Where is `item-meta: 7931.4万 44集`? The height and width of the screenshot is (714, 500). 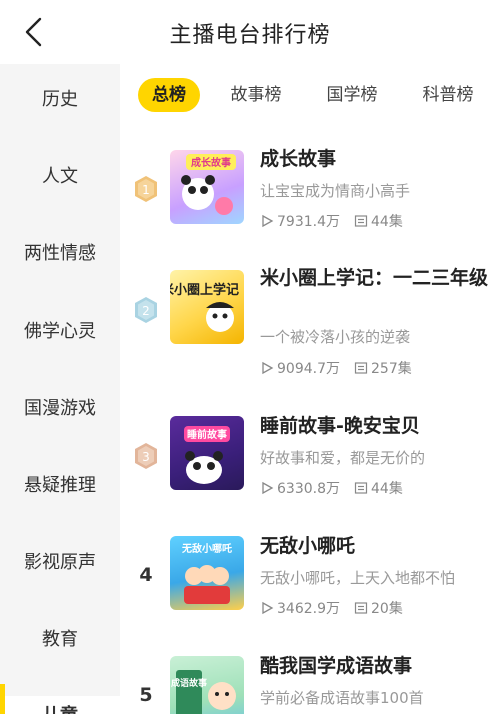 item-meta: 7931.4万 44集 is located at coordinates (338, 221).